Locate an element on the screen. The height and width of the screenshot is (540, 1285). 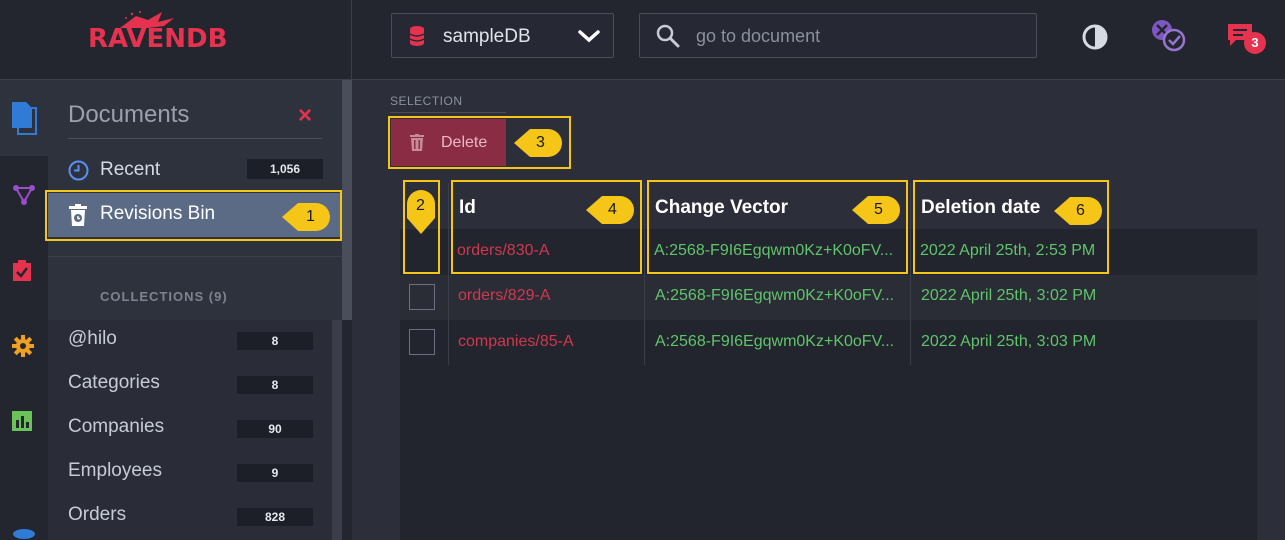
search-icon is located at coordinates (668, 36).